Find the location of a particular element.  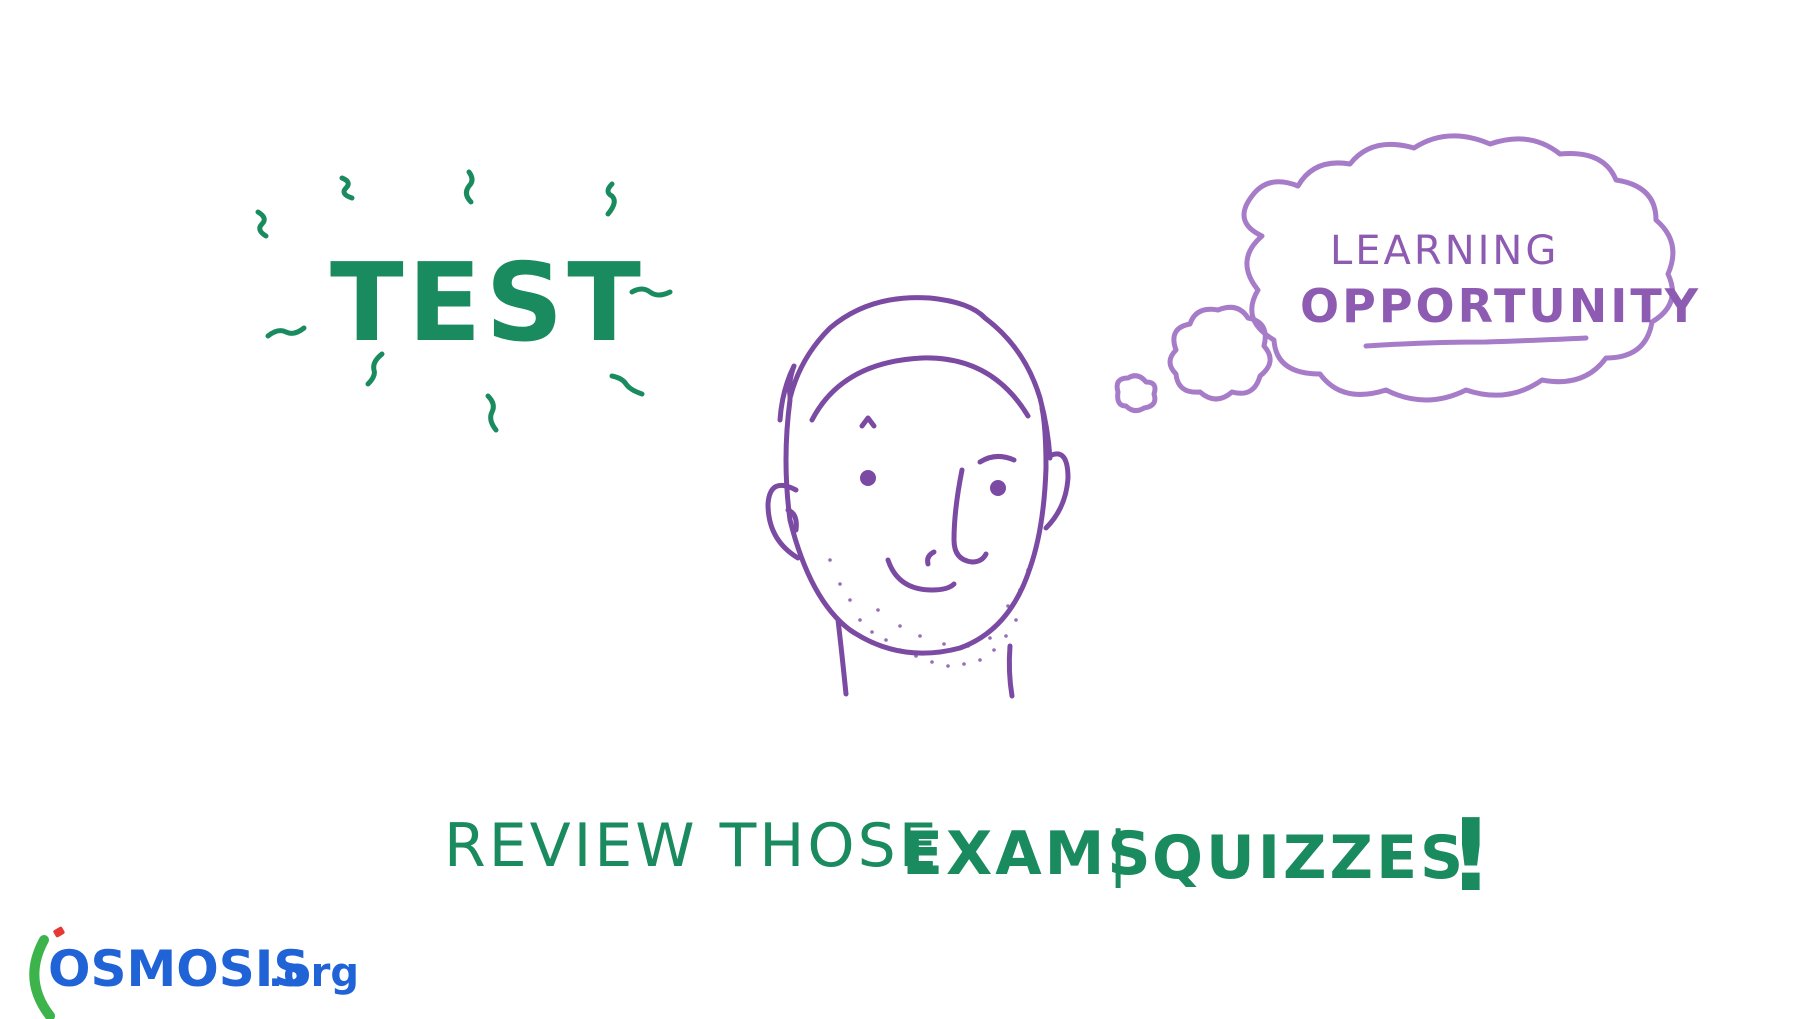

test-word: TEST is located at coordinates (487, 303).